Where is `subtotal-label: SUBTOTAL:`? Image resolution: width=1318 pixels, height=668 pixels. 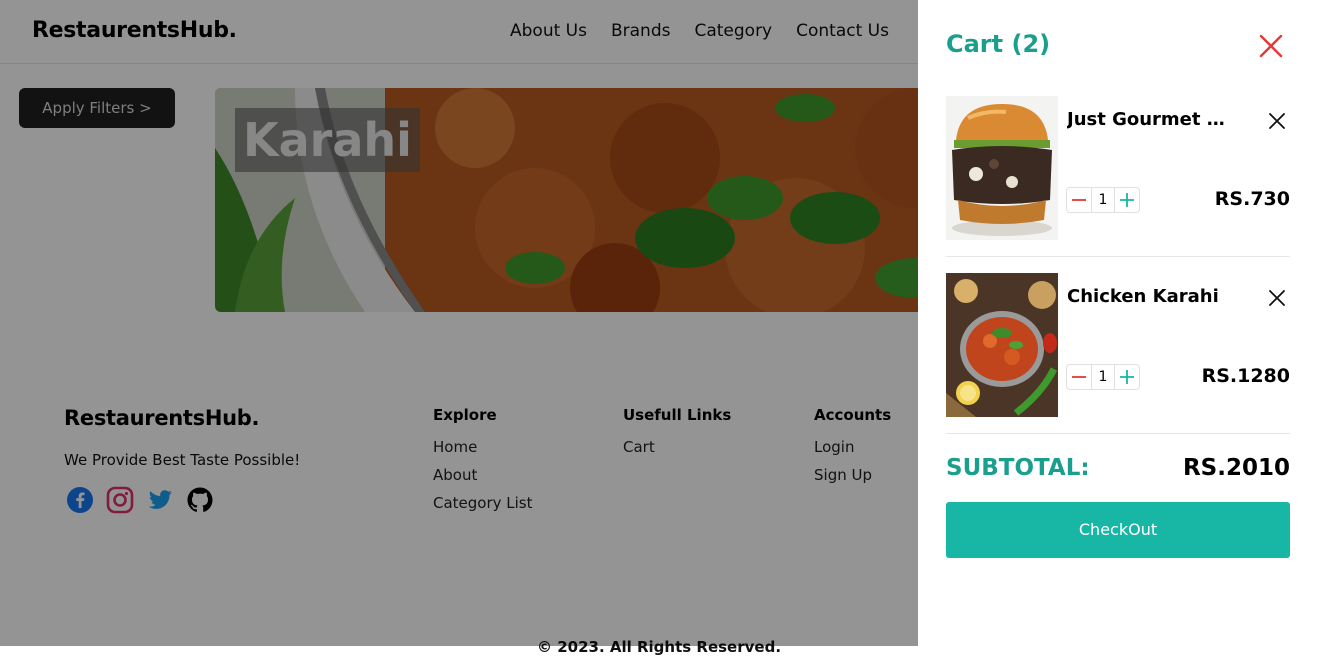
subtotal-label: SUBTOTAL: is located at coordinates (1018, 468).